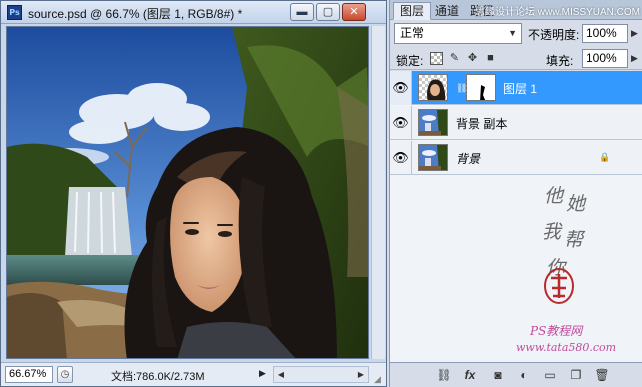 The width and height of the screenshot is (642, 387). Describe the element at coordinates (379, 379) in the screenshot. I see `resize-grip-icon: ◢` at that location.